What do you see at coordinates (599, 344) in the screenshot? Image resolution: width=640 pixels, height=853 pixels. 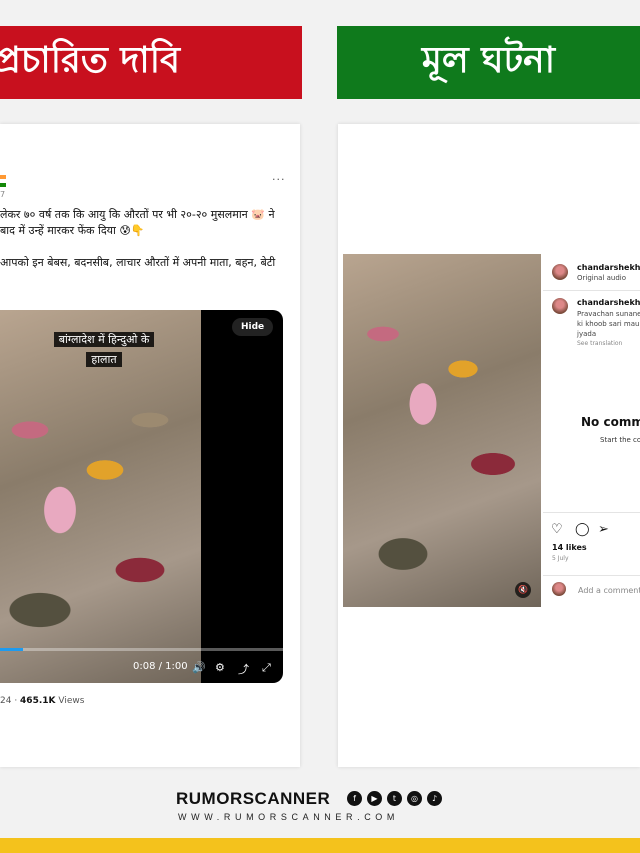 I see `see-translation-link: See translation` at bounding box center [599, 344].